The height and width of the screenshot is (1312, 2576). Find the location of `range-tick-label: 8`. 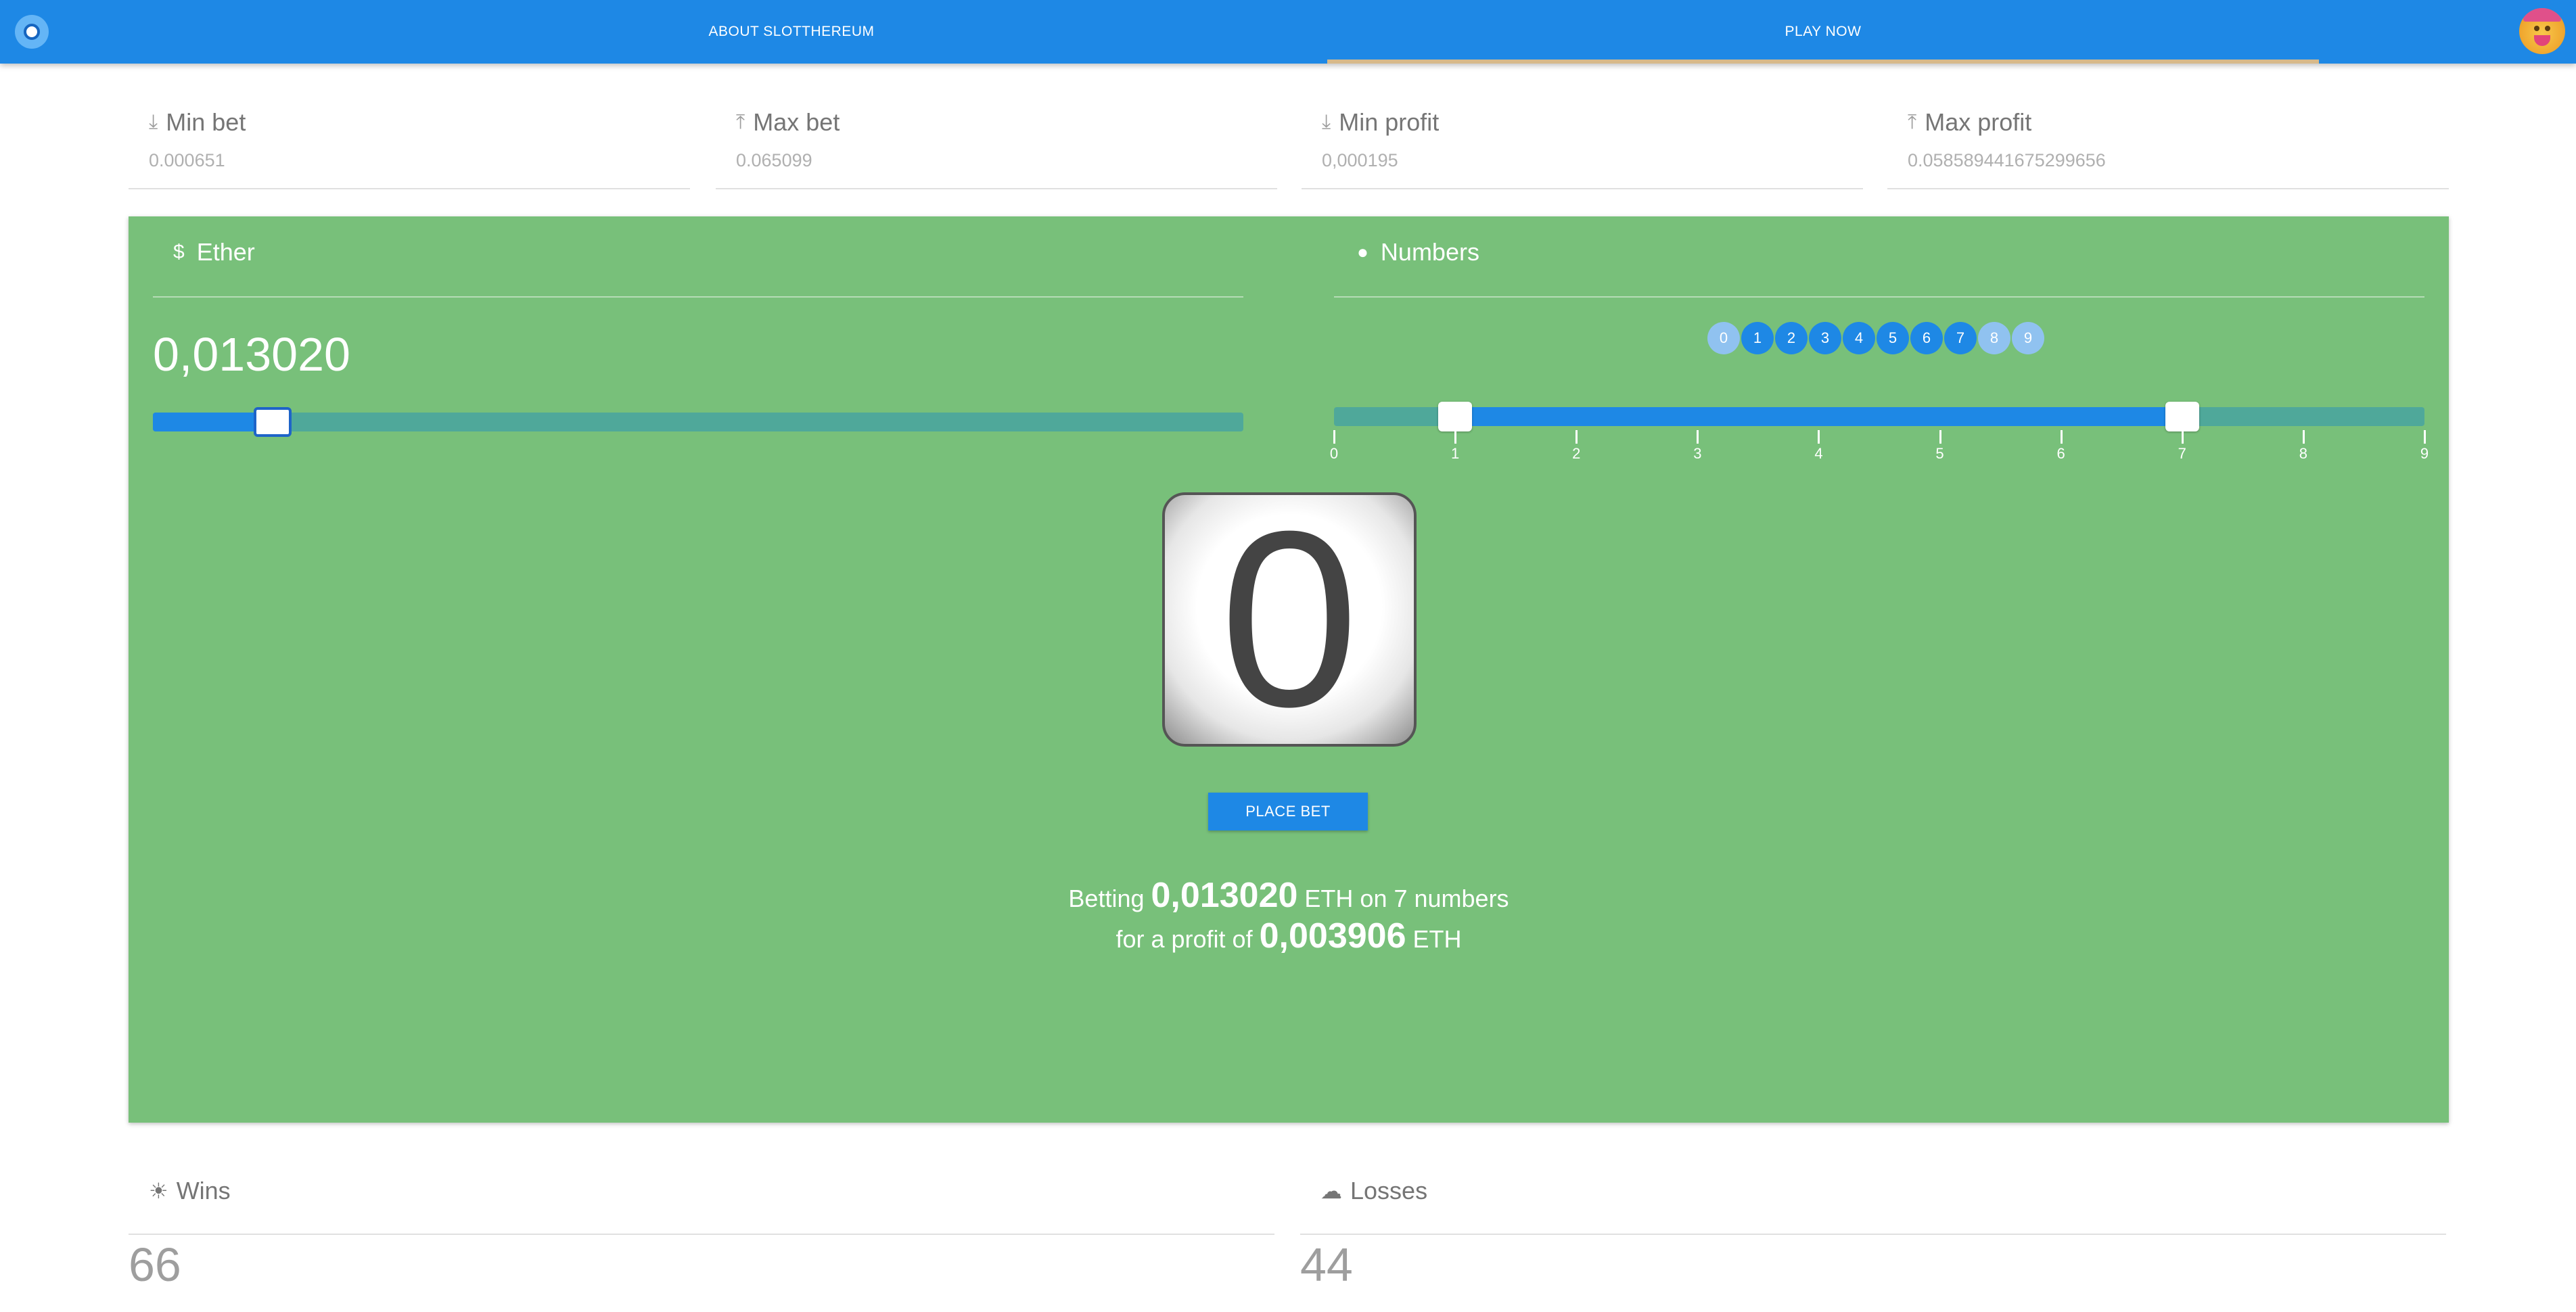

range-tick-label: 8 is located at coordinates (2303, 453).